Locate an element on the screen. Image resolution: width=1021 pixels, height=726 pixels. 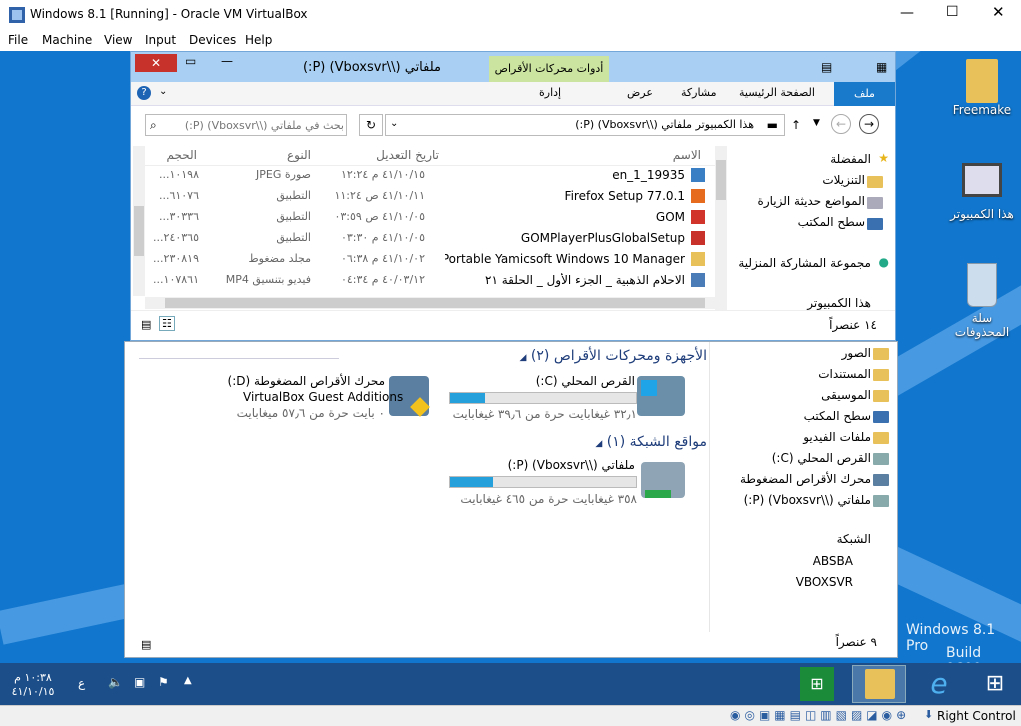
nav-item: التنزيلات is located at coordinates (798, 183).